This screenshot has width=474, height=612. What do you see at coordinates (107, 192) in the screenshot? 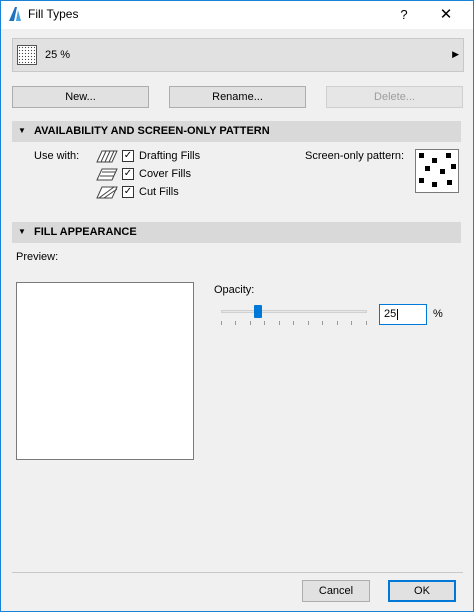
I see `cut-fill-icon` at bounding box center [107, 192].